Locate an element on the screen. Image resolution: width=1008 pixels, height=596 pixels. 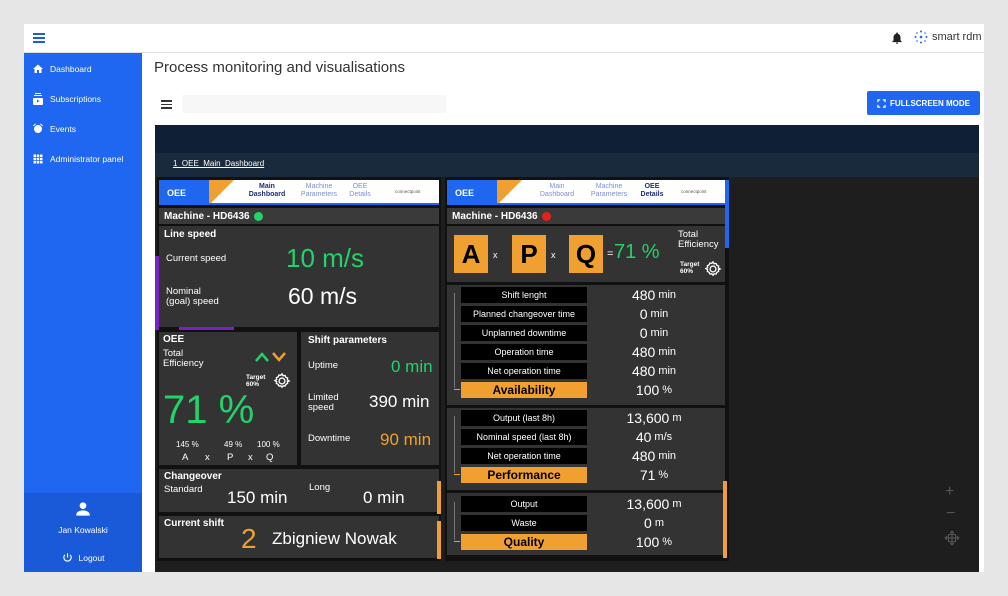
zoom-in-icon: + is located at coordinates (949, 492).